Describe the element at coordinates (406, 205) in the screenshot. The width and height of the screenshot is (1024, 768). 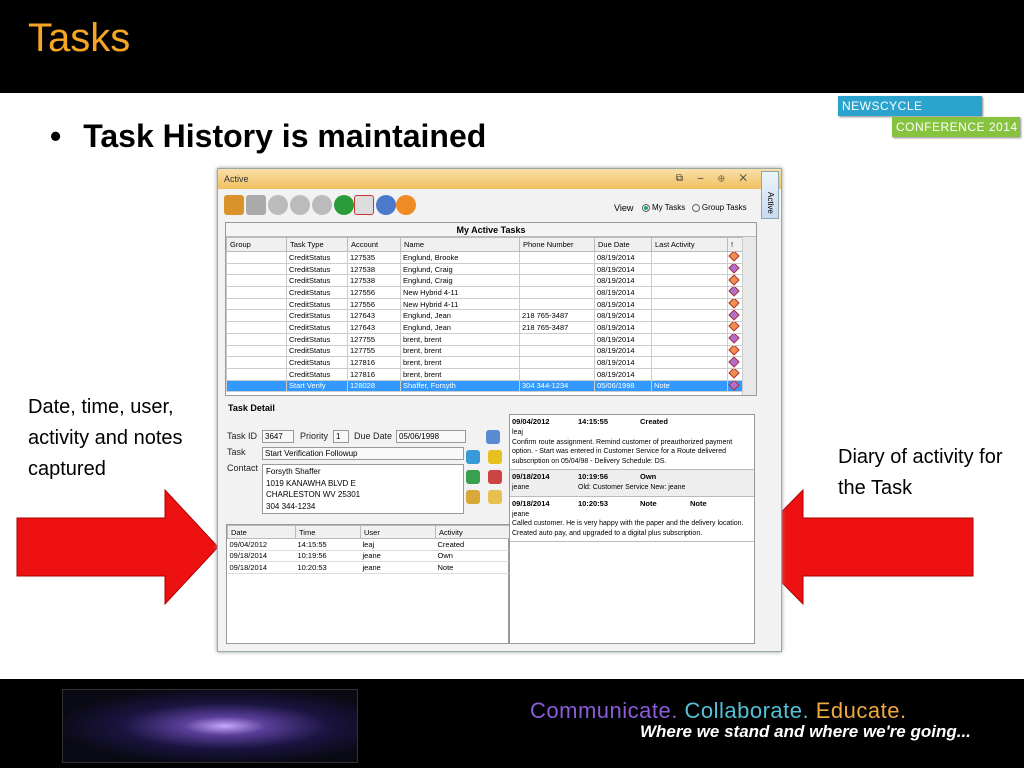
I see `help-icon` at that location.